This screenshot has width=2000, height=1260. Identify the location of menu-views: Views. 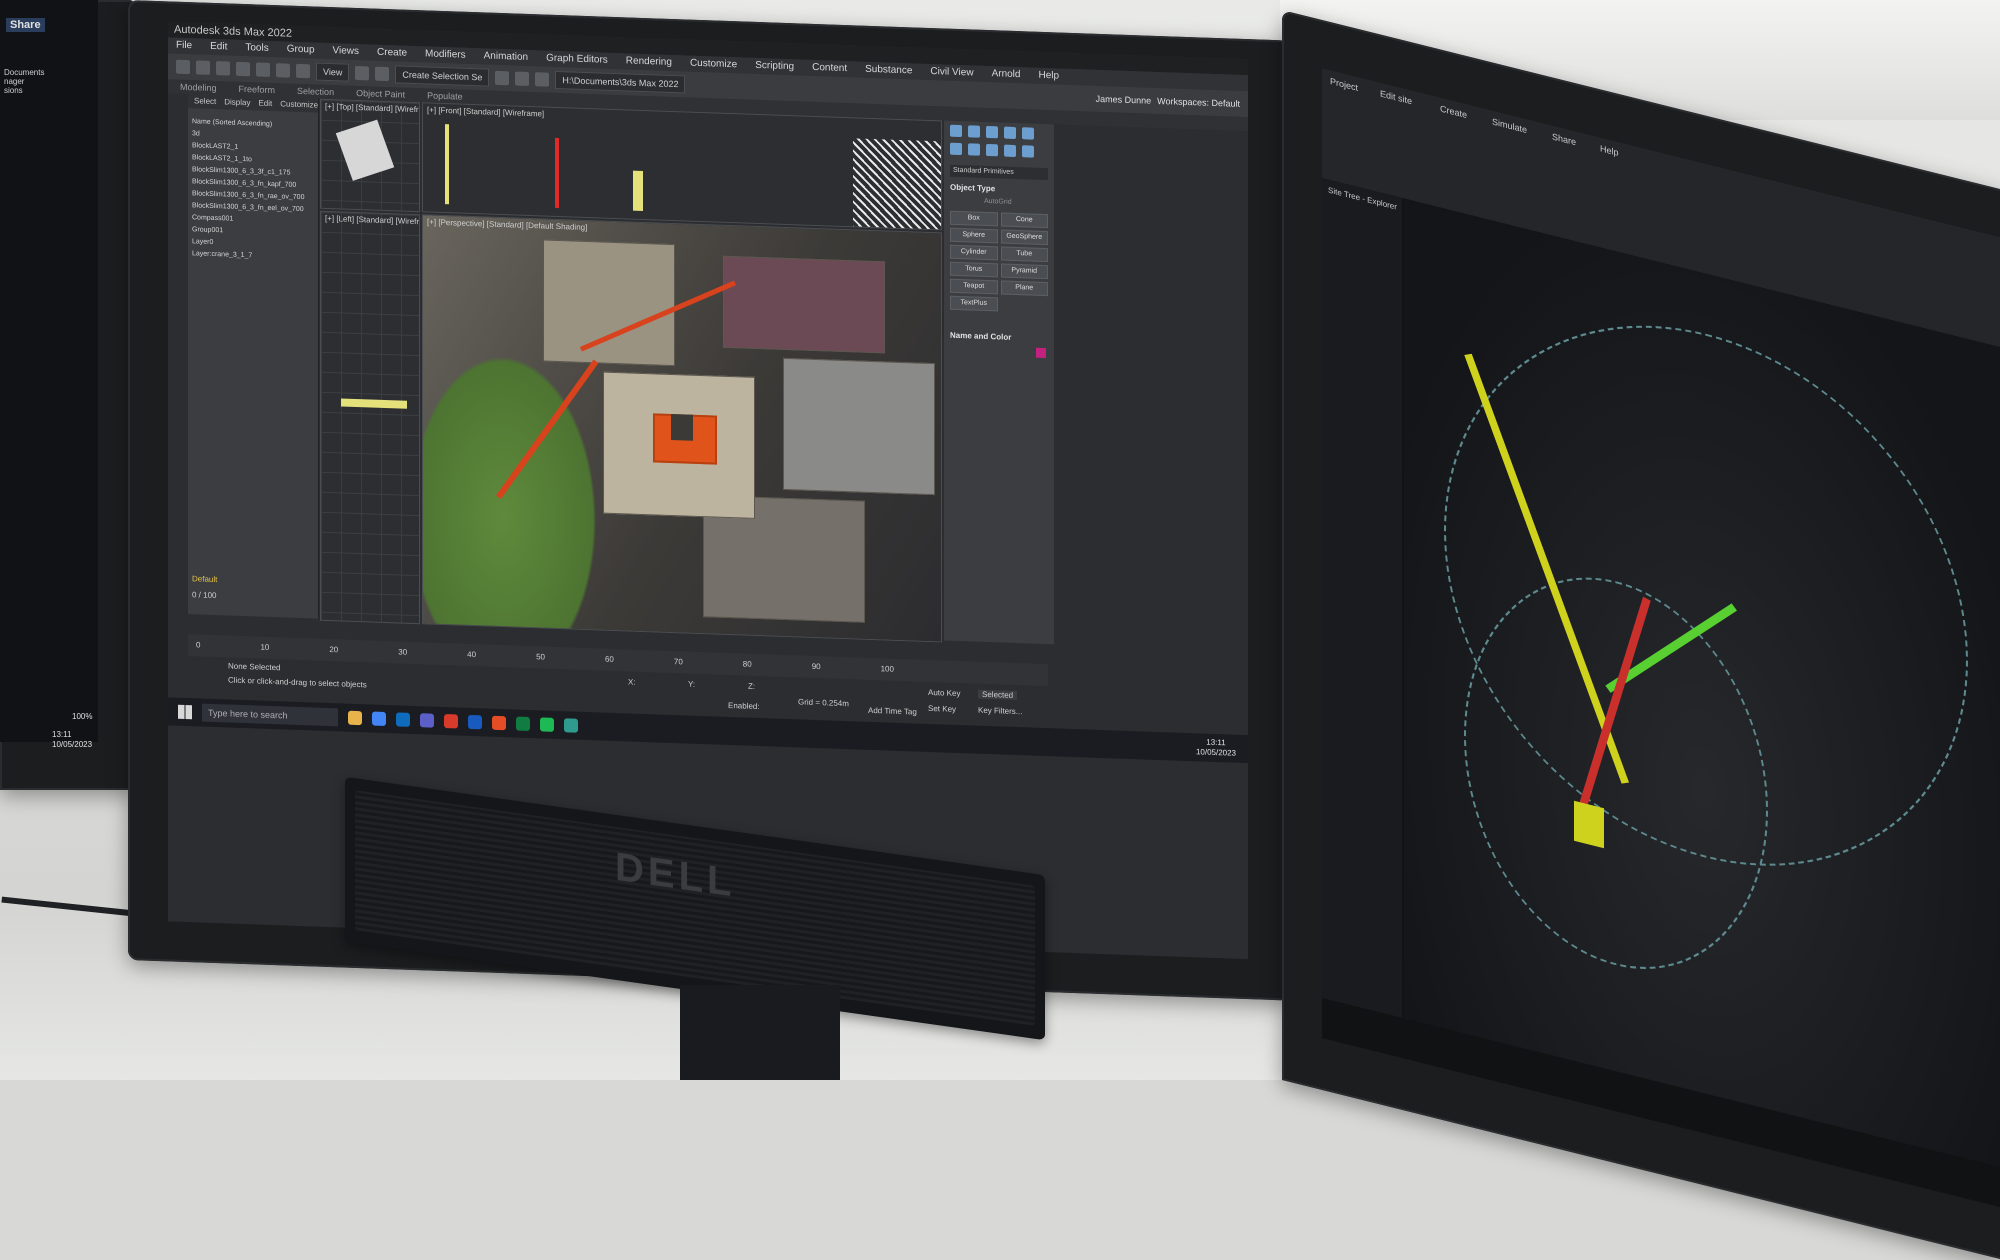
(346, 51).